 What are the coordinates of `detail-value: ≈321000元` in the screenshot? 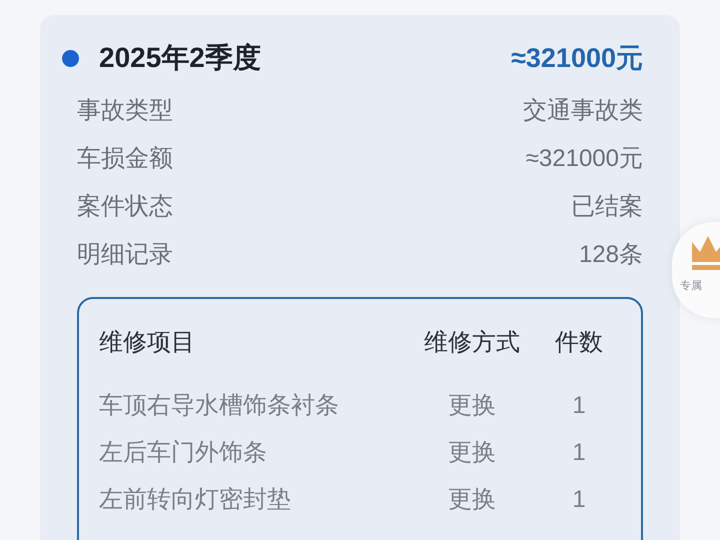 It's located at (584, 159).